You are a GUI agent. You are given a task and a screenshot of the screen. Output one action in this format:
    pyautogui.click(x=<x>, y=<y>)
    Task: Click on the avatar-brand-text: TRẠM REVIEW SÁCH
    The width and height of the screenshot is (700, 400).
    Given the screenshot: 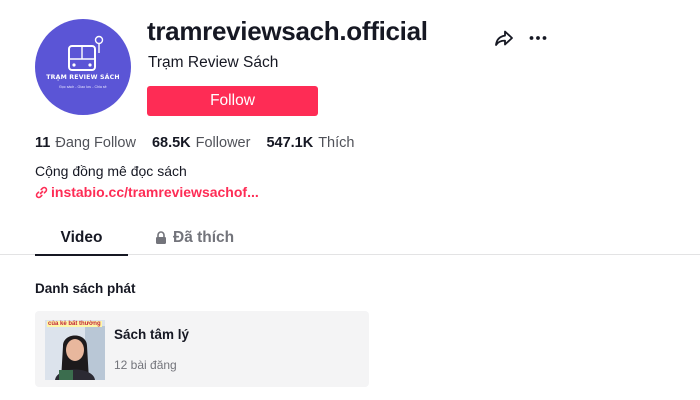 What is the action you would take?
    pyautogui.click(x=83, y=77)
    